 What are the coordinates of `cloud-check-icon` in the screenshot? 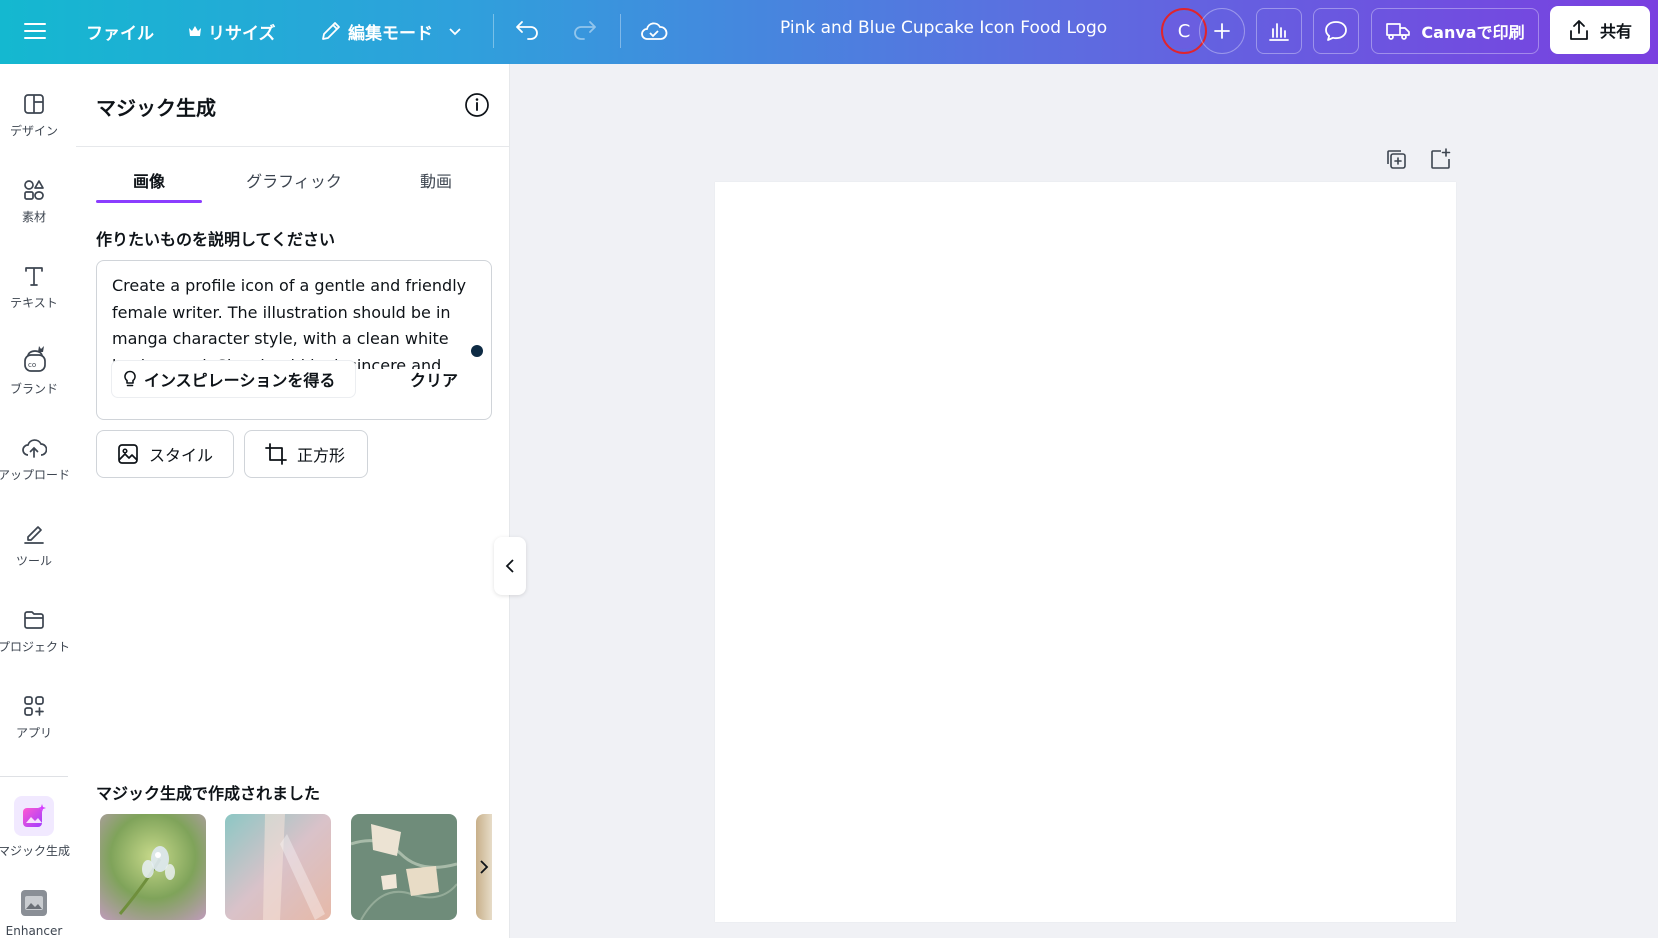 It's located at (654, 31).